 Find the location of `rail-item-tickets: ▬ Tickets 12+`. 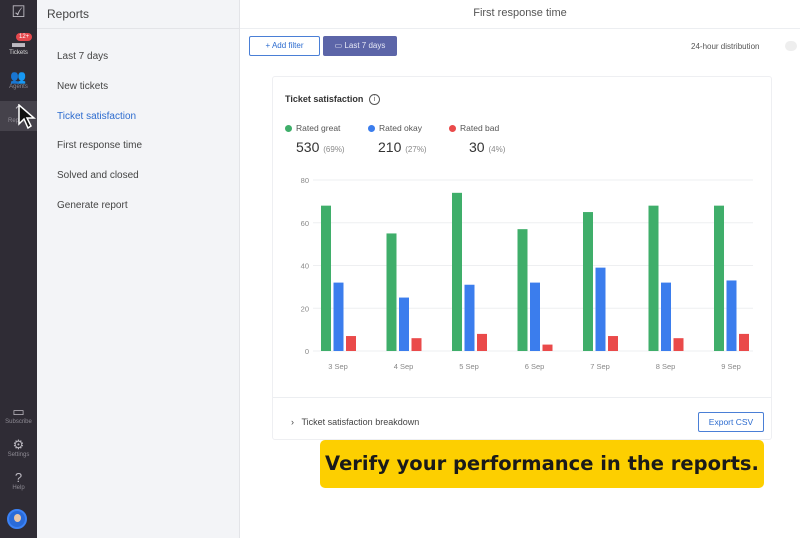

rail-item-tickets: ▬ Tickets 12+ is located at coordinates (18, 44).